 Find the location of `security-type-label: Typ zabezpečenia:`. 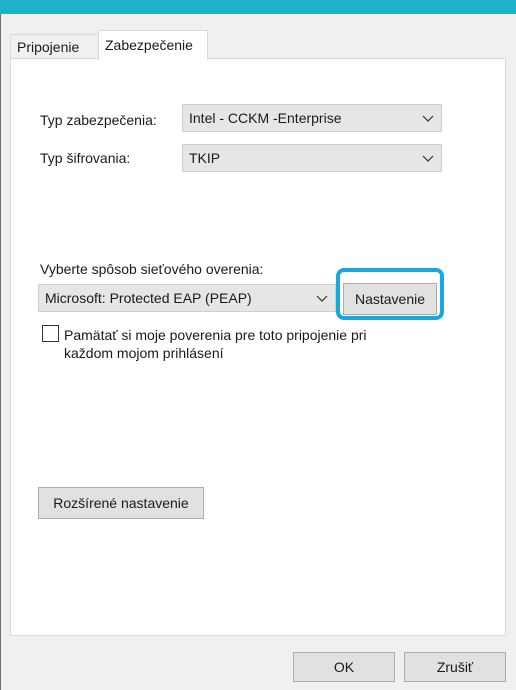

security-type-label: Typ zabezpečenia: is located at coordinates (98, 120).